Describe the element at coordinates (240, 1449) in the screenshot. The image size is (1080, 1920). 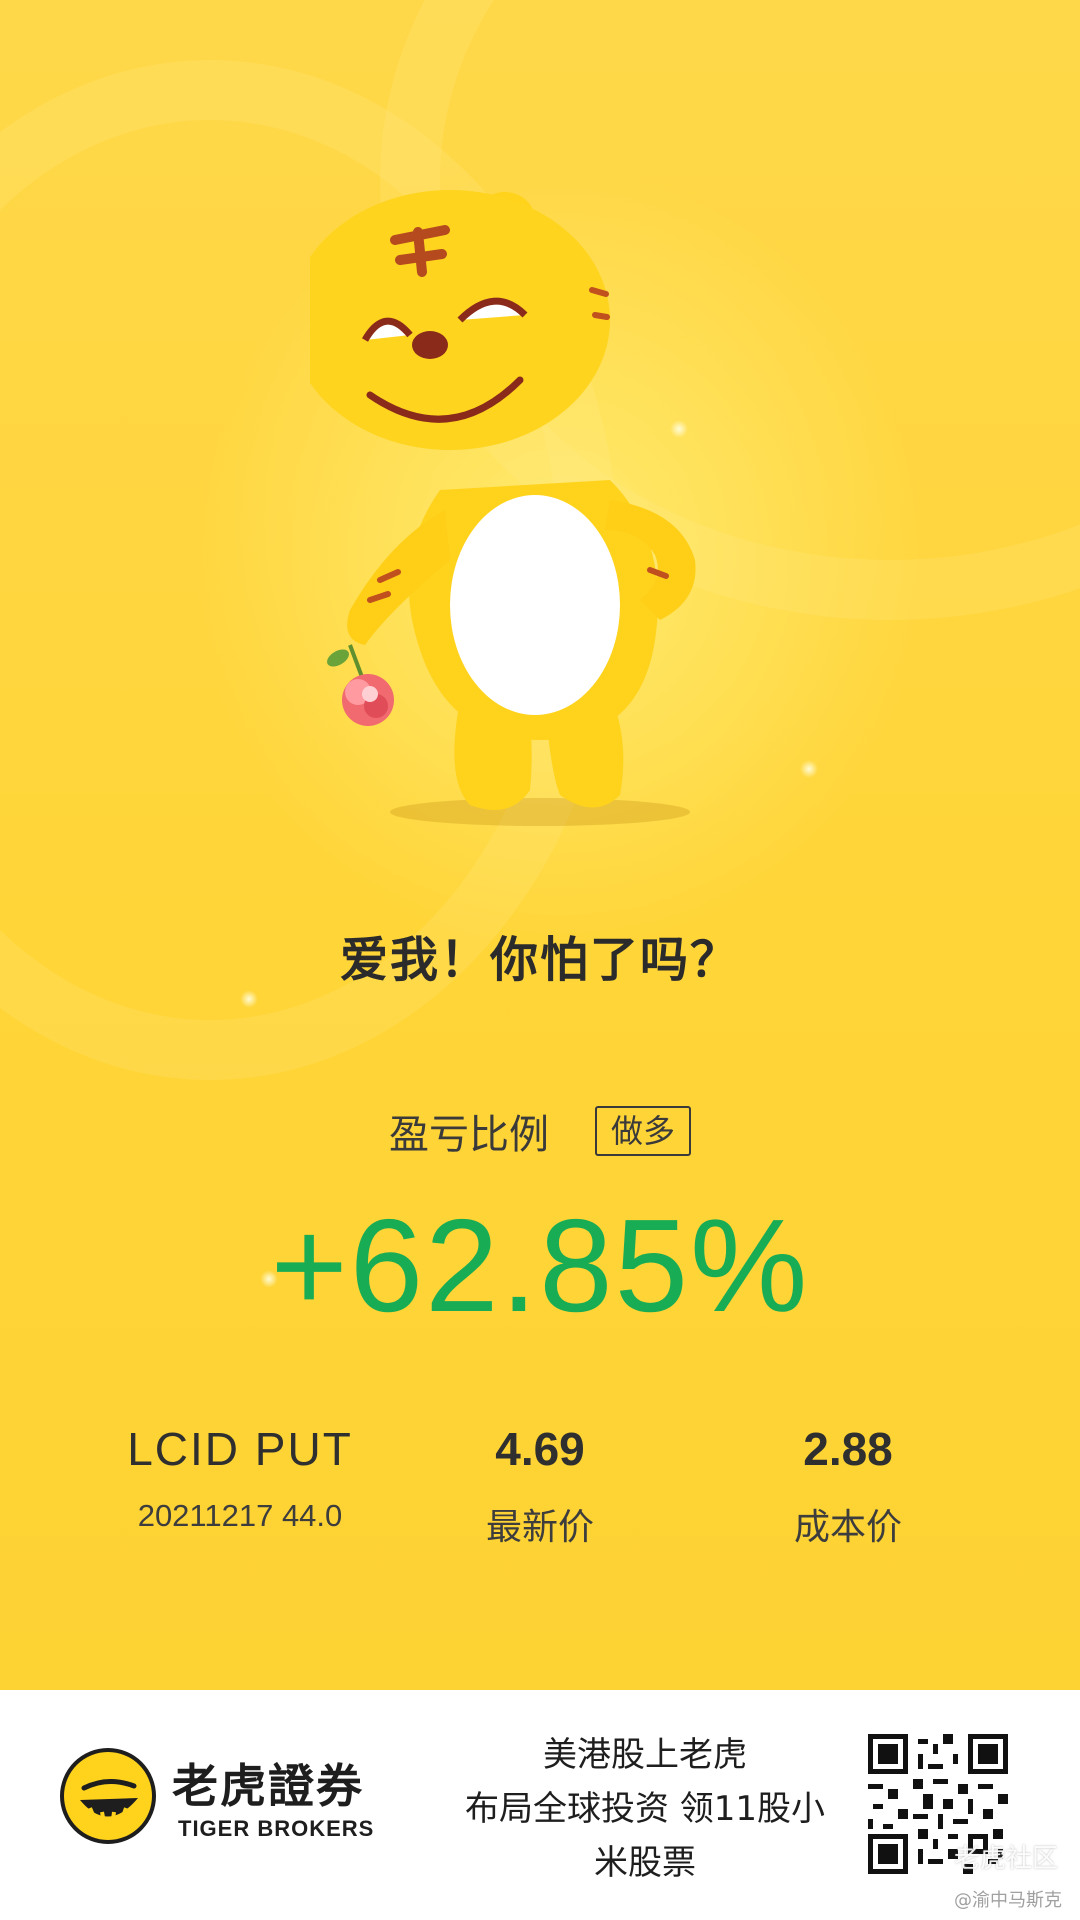
I see `option-symbol: LCID PUT` at that location.